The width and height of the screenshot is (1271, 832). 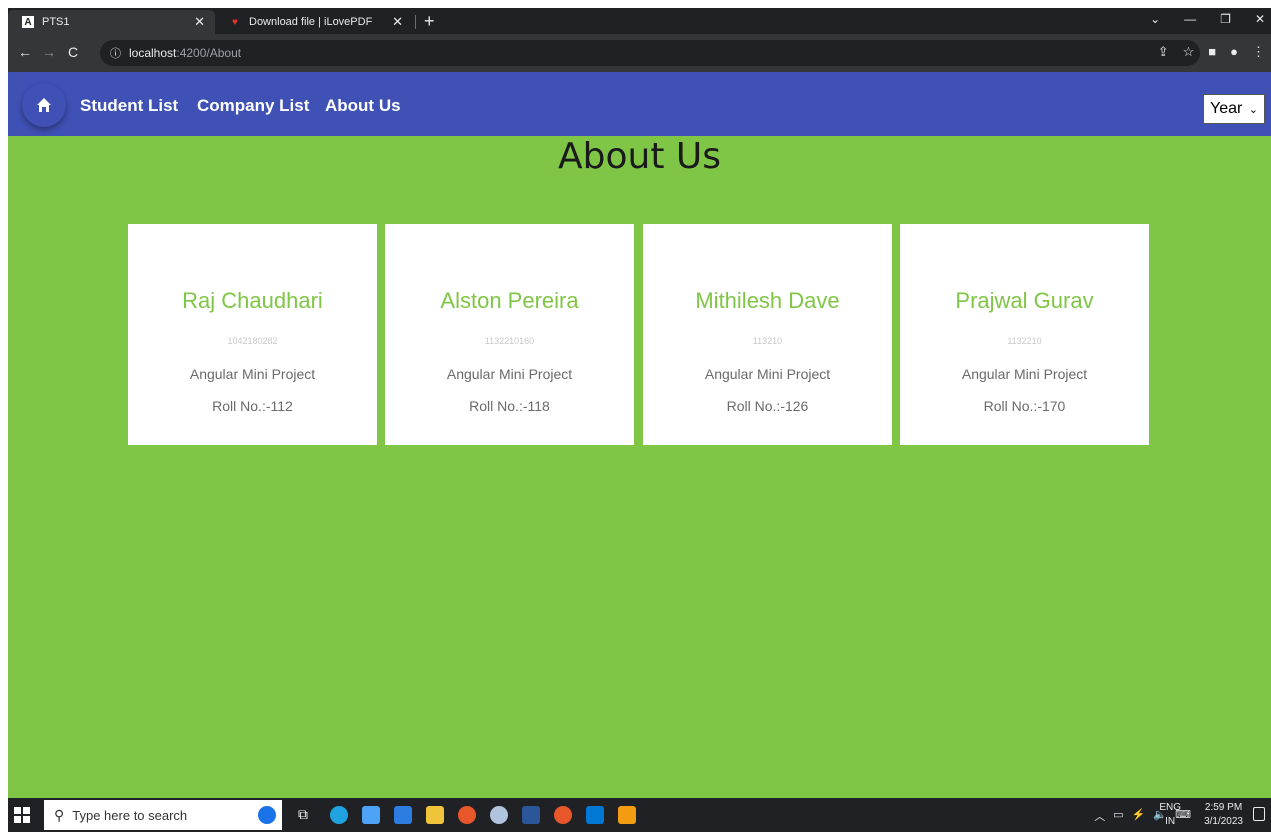 I want to click on task-view-icon: ⧉, so click(x=307, y=815).